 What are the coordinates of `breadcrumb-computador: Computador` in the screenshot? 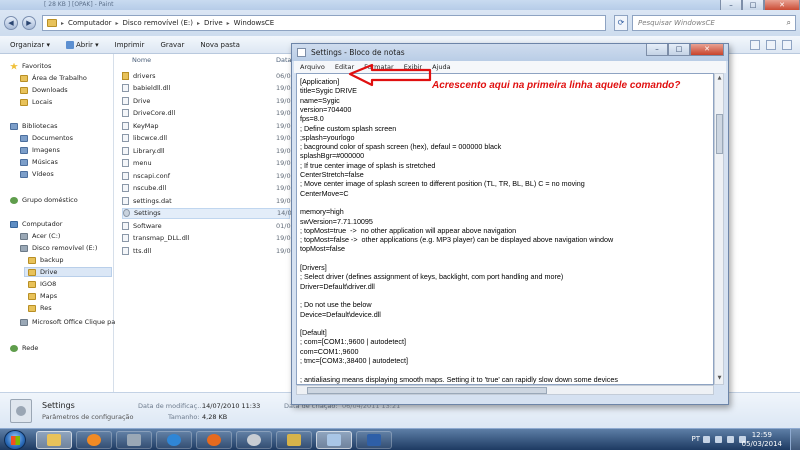 It's located at (90, 23).